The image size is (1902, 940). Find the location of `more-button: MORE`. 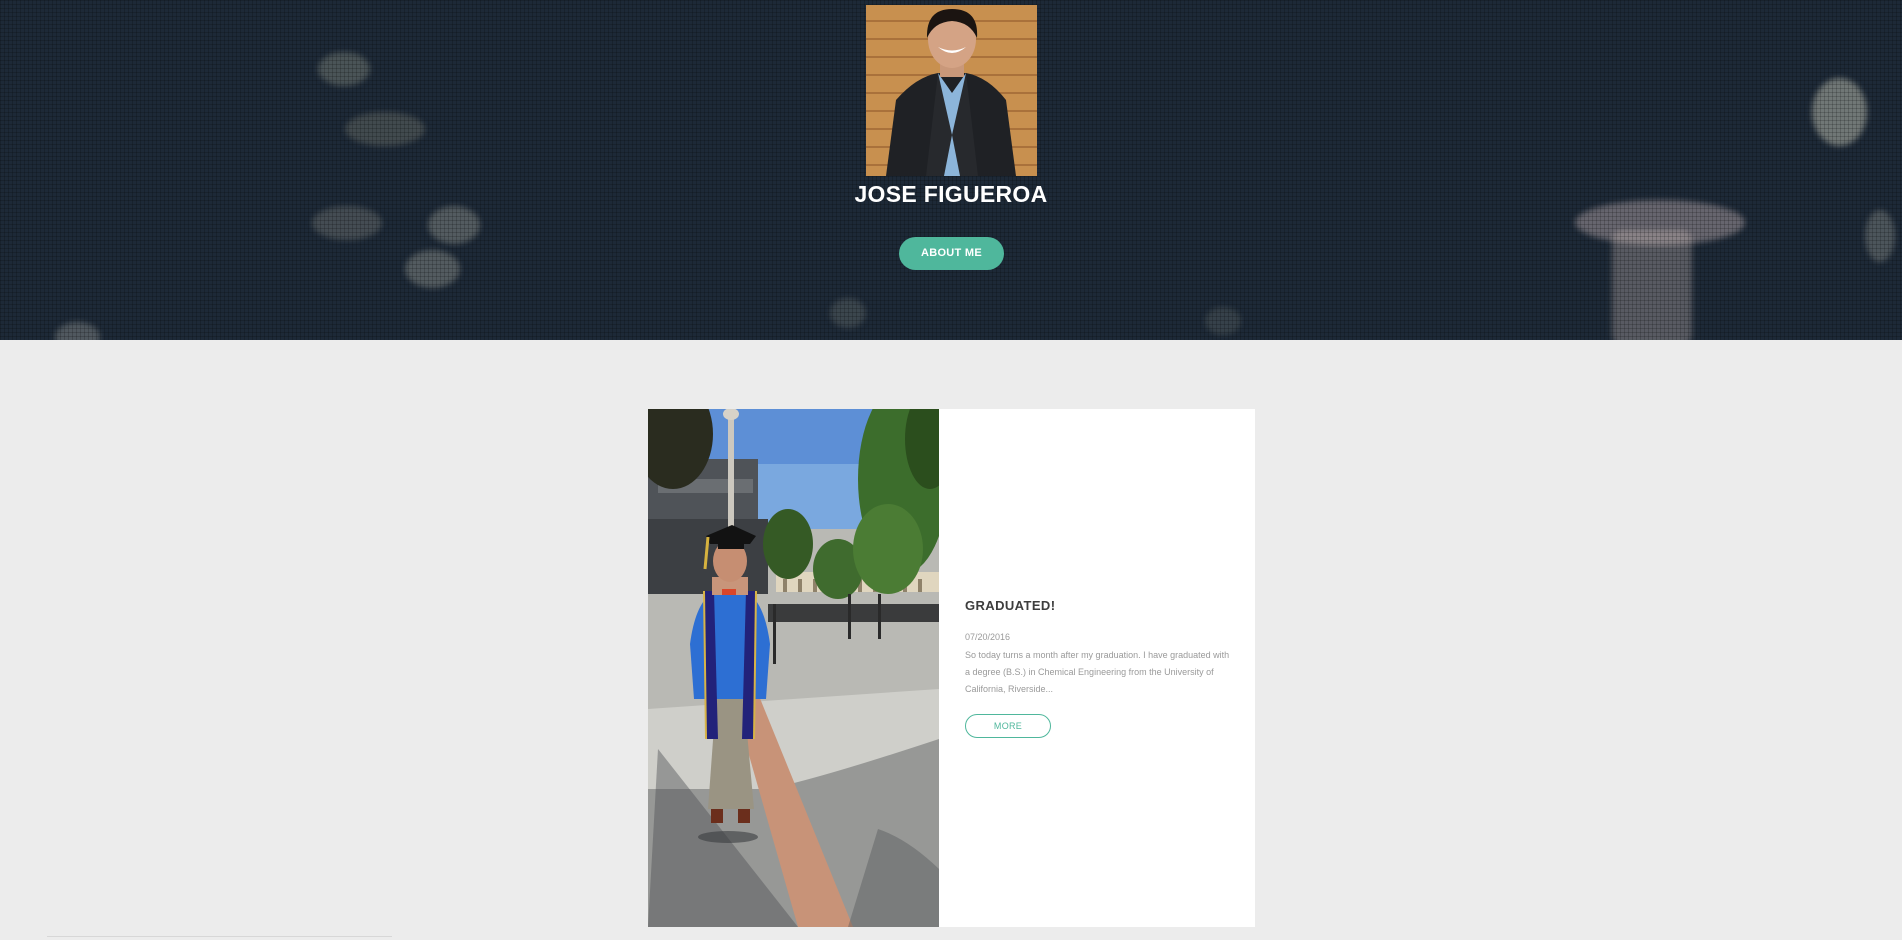

more-button: MORE is located at coordinates (1008, 726).